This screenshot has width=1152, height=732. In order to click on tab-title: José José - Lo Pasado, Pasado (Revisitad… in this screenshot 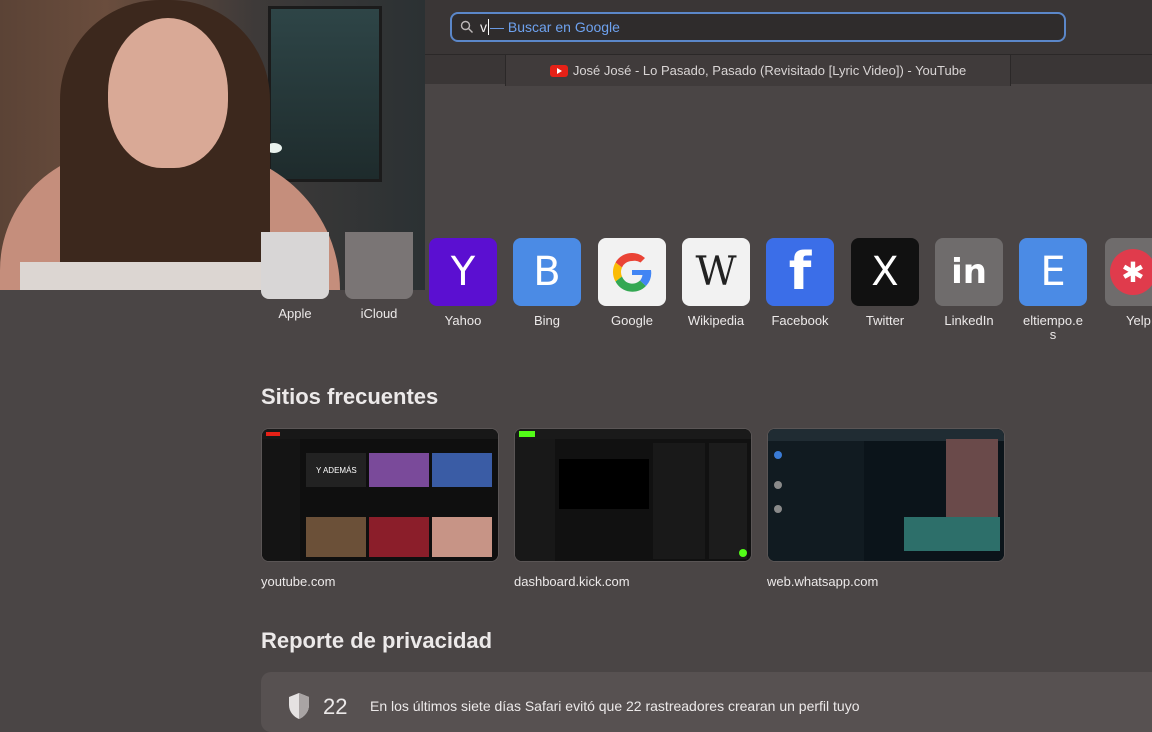, I will do `click(769, 70)`.